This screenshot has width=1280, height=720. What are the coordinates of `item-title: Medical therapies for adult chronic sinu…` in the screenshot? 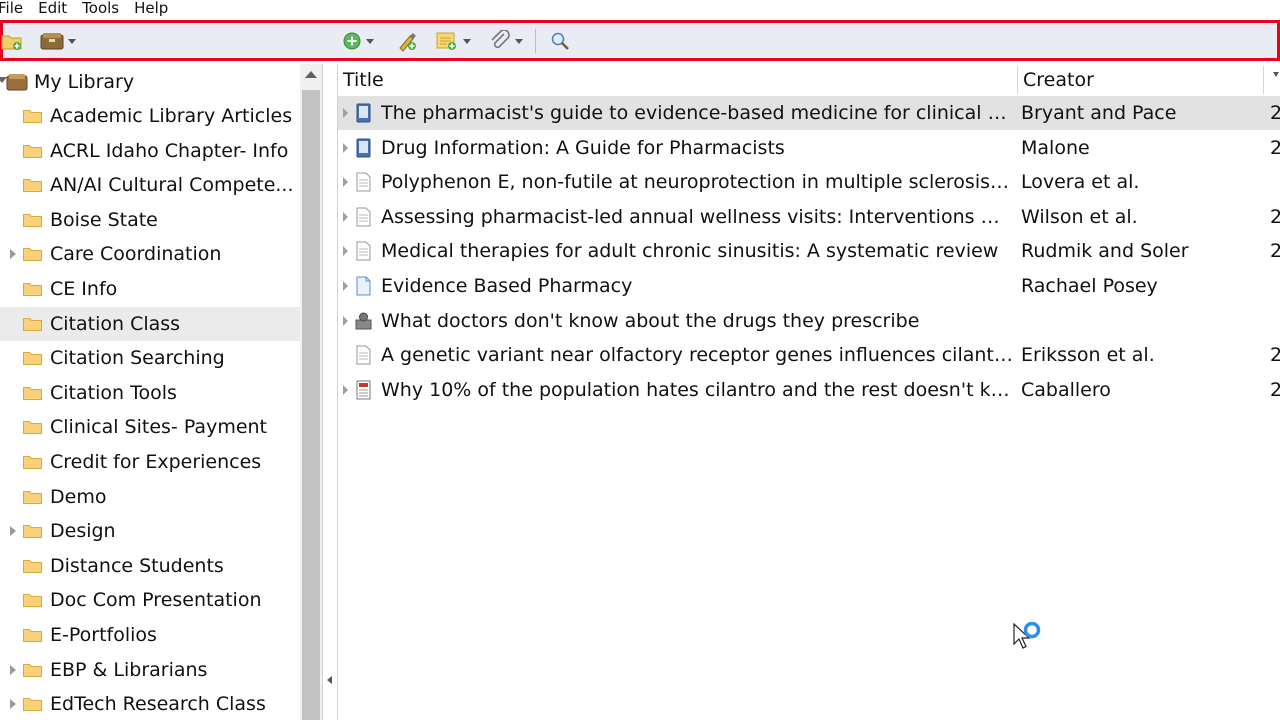 It's located at (690, 251).